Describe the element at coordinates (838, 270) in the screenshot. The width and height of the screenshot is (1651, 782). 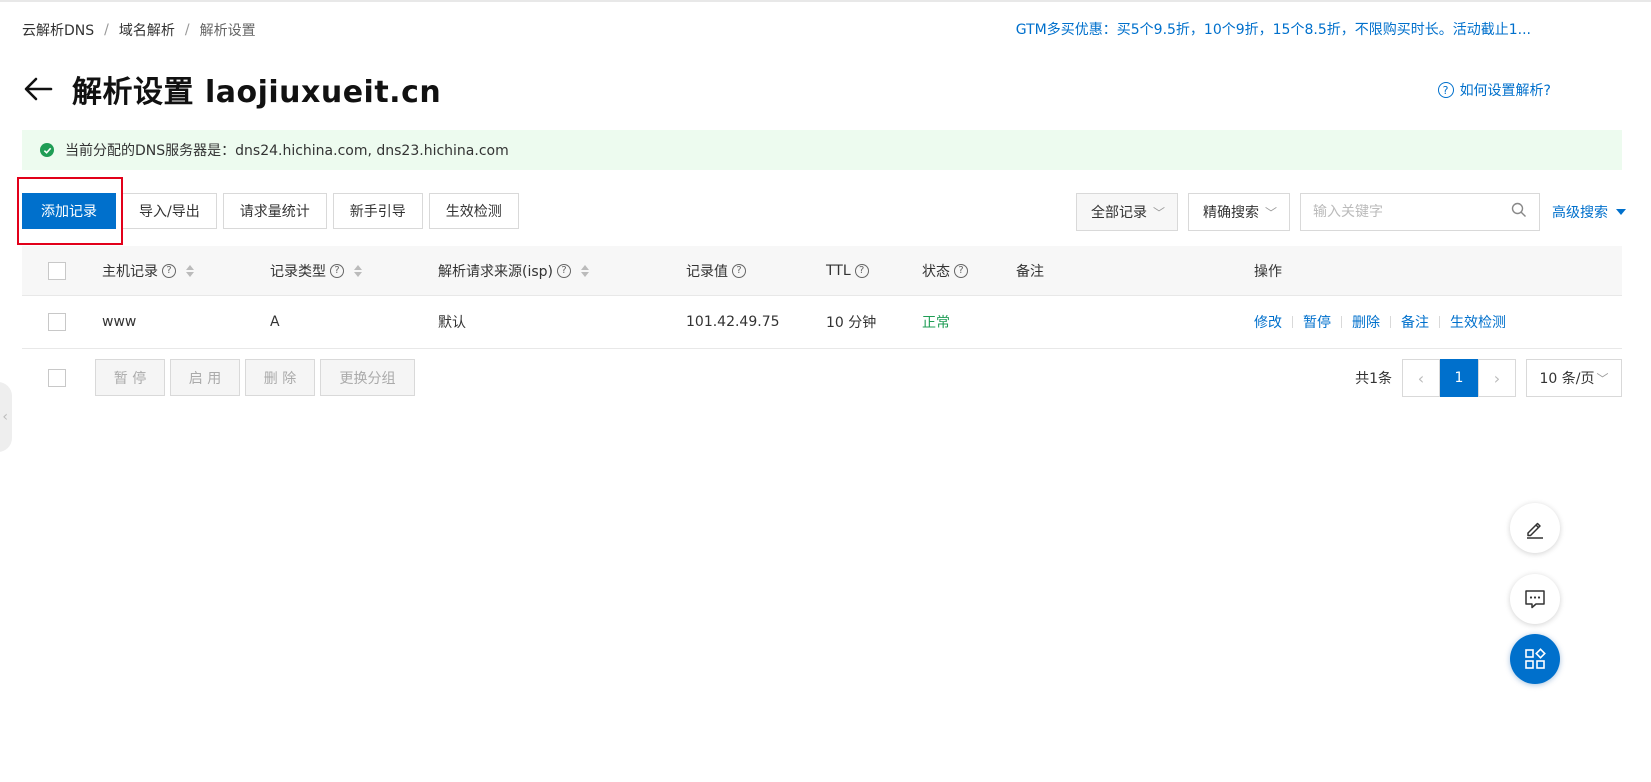
I see `column-ttl-label: TTL` at that location.